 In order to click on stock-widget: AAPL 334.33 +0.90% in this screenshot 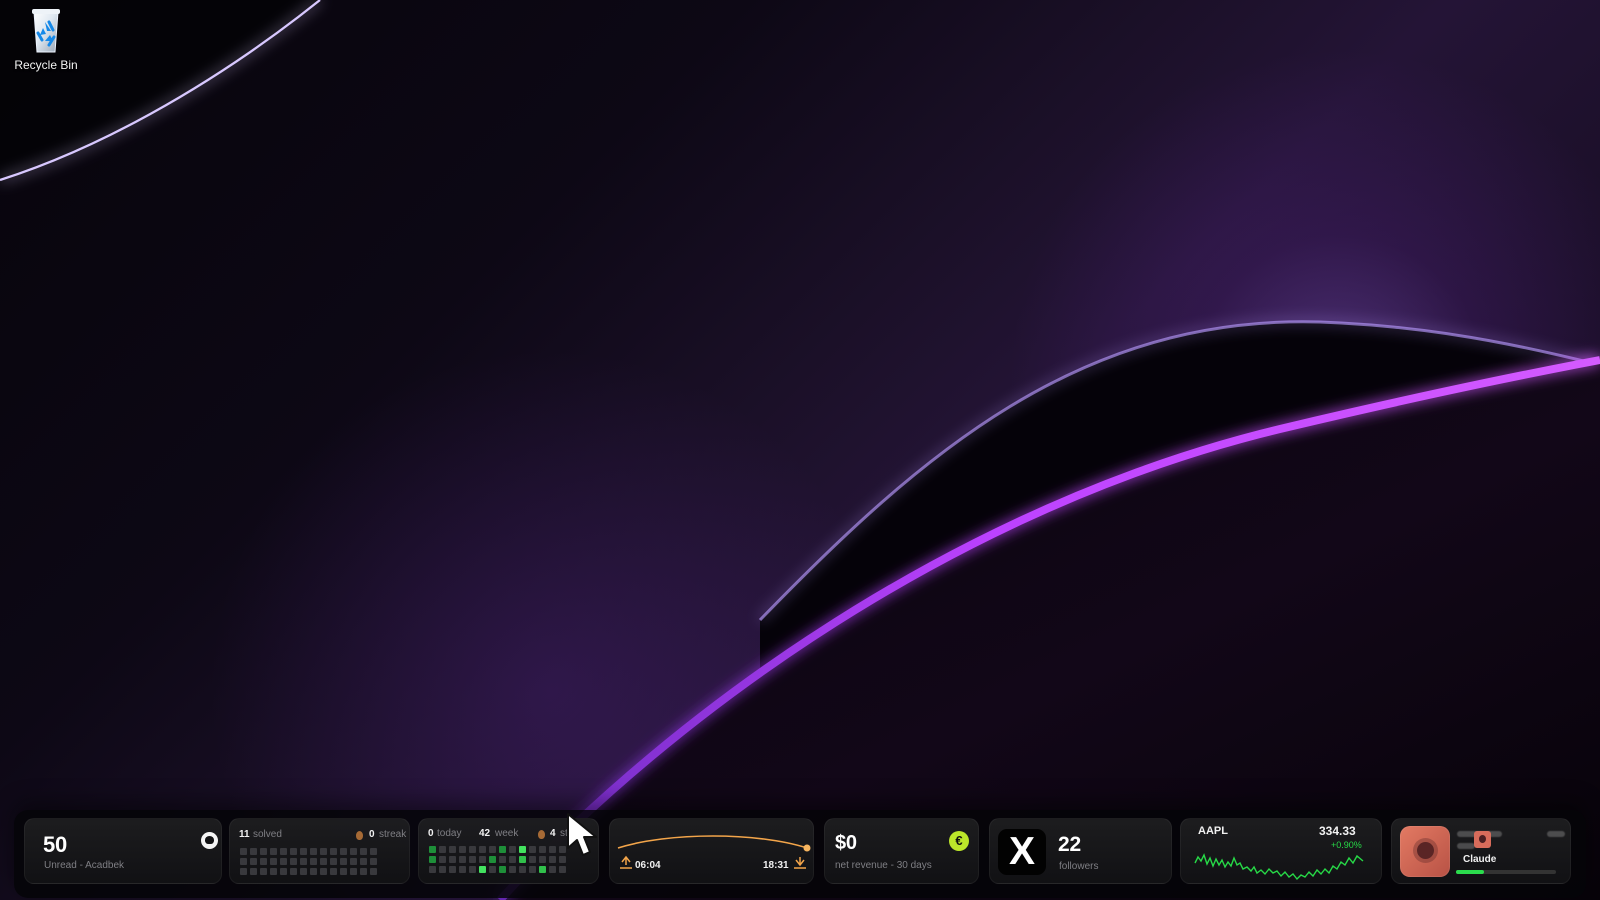, I will do `click(1281, 851)`.